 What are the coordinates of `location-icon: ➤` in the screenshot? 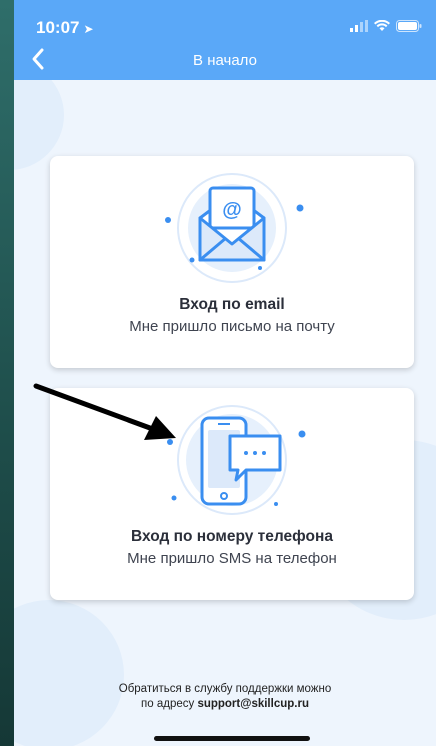 It's located at (88, 29).